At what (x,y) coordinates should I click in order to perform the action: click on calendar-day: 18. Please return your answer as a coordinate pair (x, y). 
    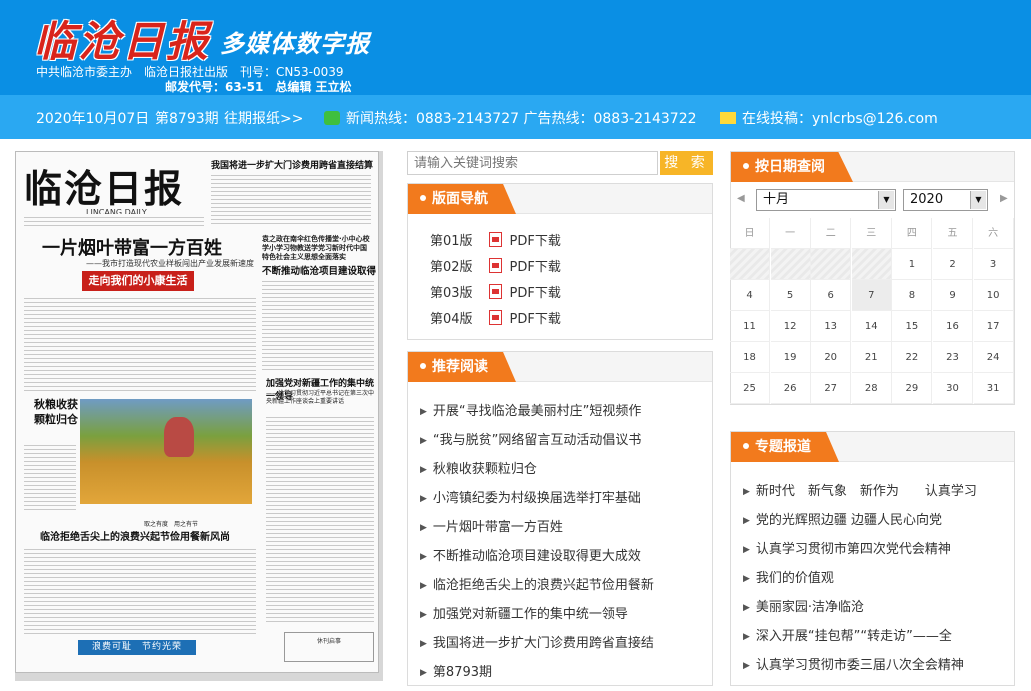
    Looking at the image, I should click on (750, 357).